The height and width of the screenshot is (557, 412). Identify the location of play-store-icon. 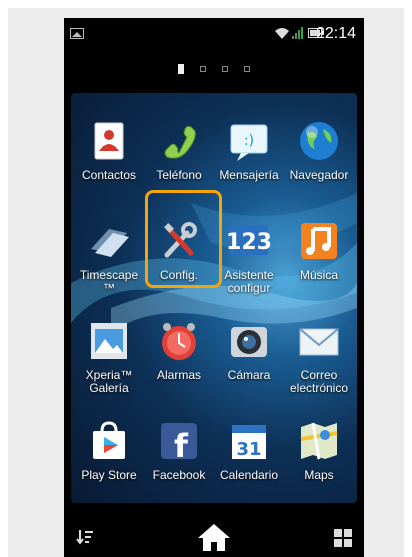
(109, 441).